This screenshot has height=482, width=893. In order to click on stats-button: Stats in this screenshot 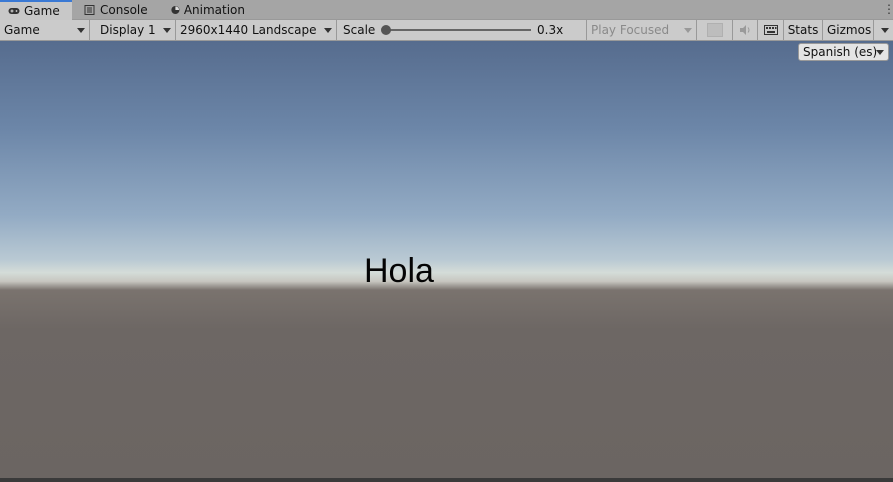, I will do `click(803, 30)`.